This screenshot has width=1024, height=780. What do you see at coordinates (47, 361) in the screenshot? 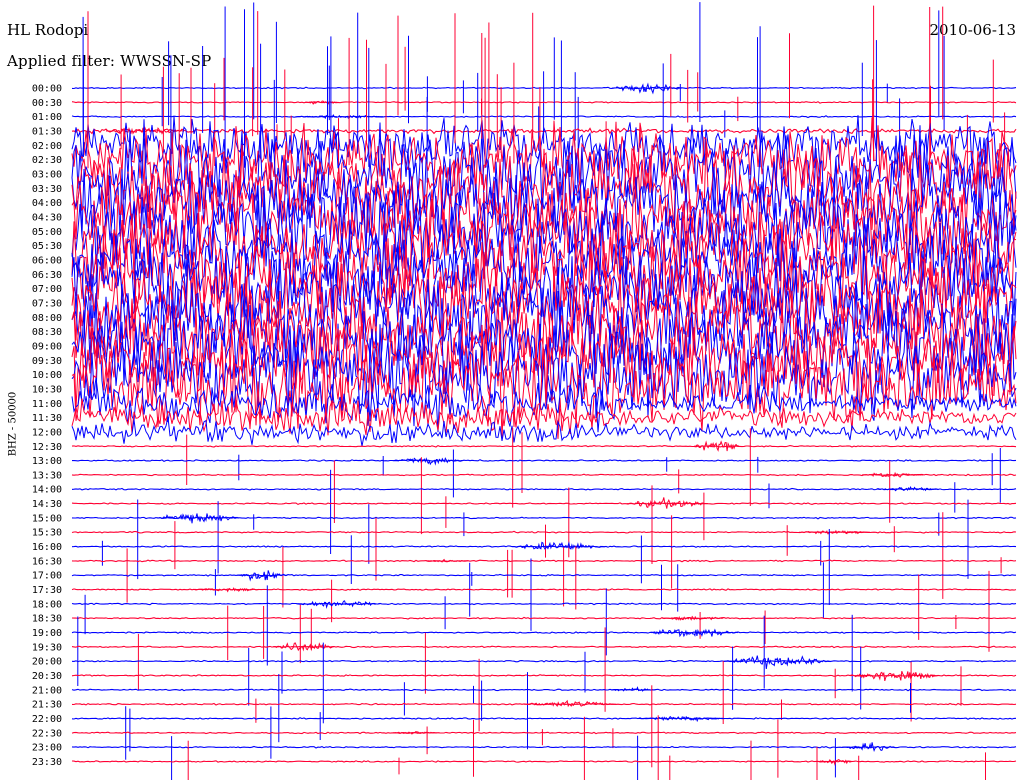
I see `row-time-label: 09:30` at bounding box center [47, 361].